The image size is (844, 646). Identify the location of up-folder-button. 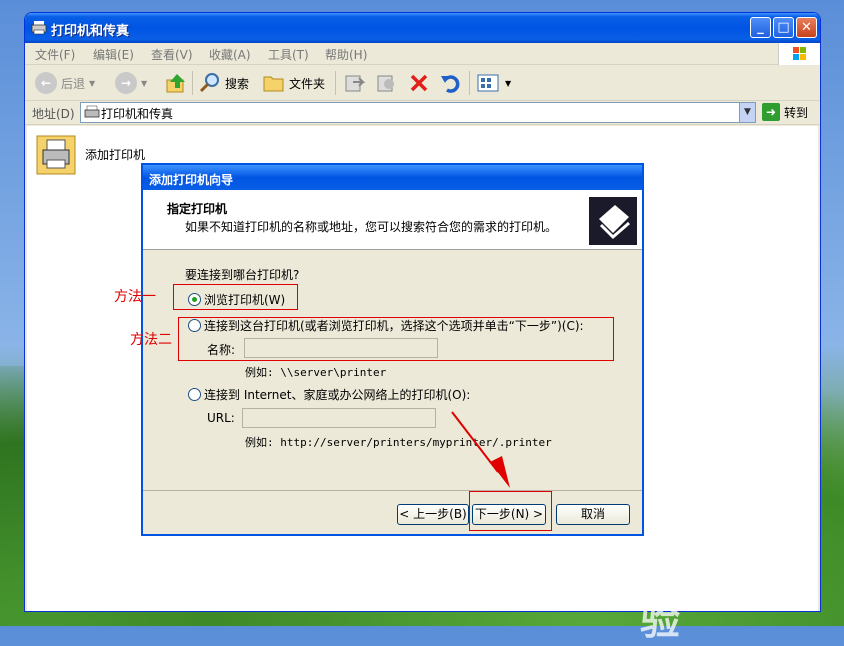
(176, 83).